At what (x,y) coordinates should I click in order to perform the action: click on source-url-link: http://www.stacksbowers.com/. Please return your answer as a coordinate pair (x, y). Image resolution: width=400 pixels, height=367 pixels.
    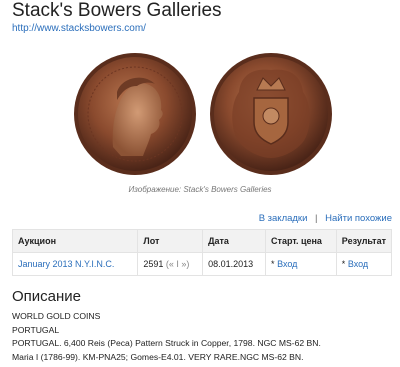
    Looking at the image, I should click on (79, 28).